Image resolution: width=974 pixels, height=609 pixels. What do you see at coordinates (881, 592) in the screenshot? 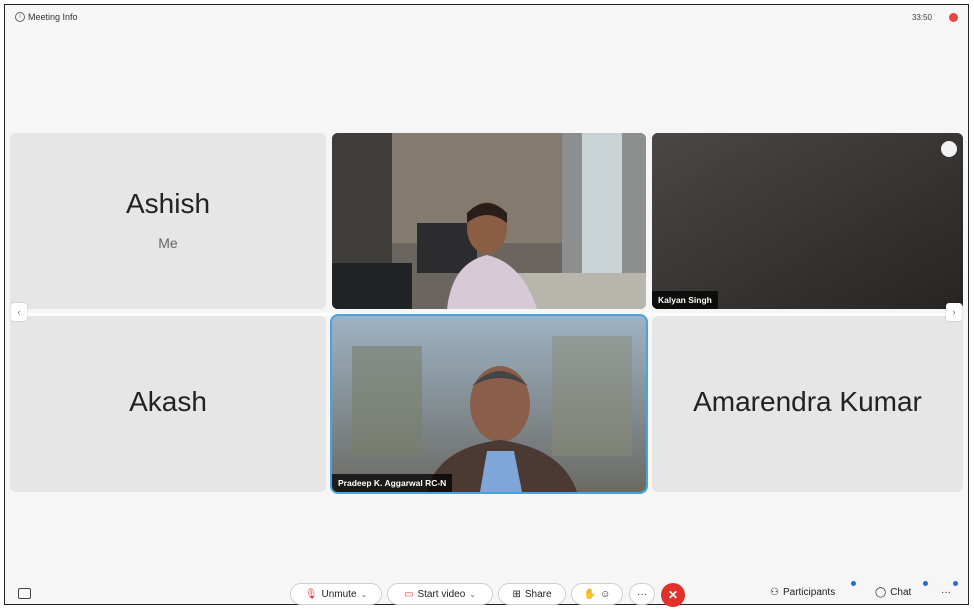
I see `chat-icon: ◯` at bounding box center [881, 592].